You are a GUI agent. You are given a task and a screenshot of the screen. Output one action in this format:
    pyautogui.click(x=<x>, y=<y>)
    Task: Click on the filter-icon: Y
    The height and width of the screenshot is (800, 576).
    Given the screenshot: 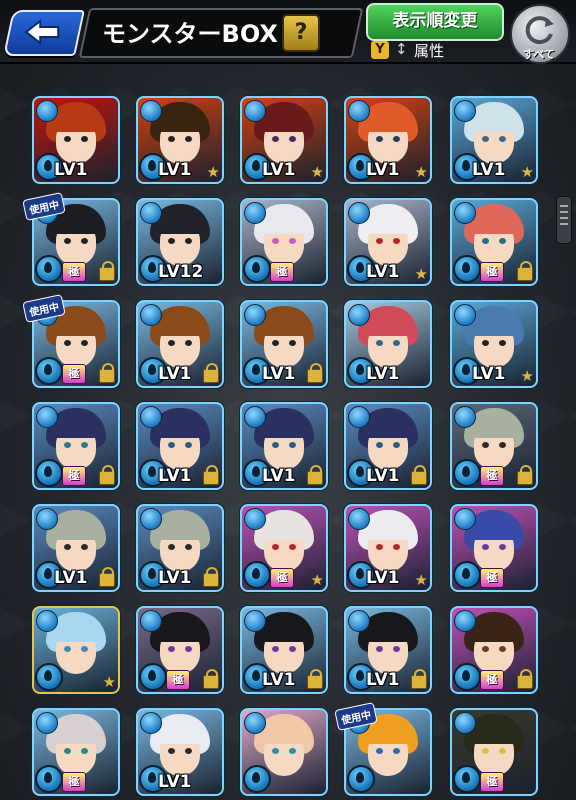 What is the action you would take?
    pyautogui.click(x=380, y=50)
    